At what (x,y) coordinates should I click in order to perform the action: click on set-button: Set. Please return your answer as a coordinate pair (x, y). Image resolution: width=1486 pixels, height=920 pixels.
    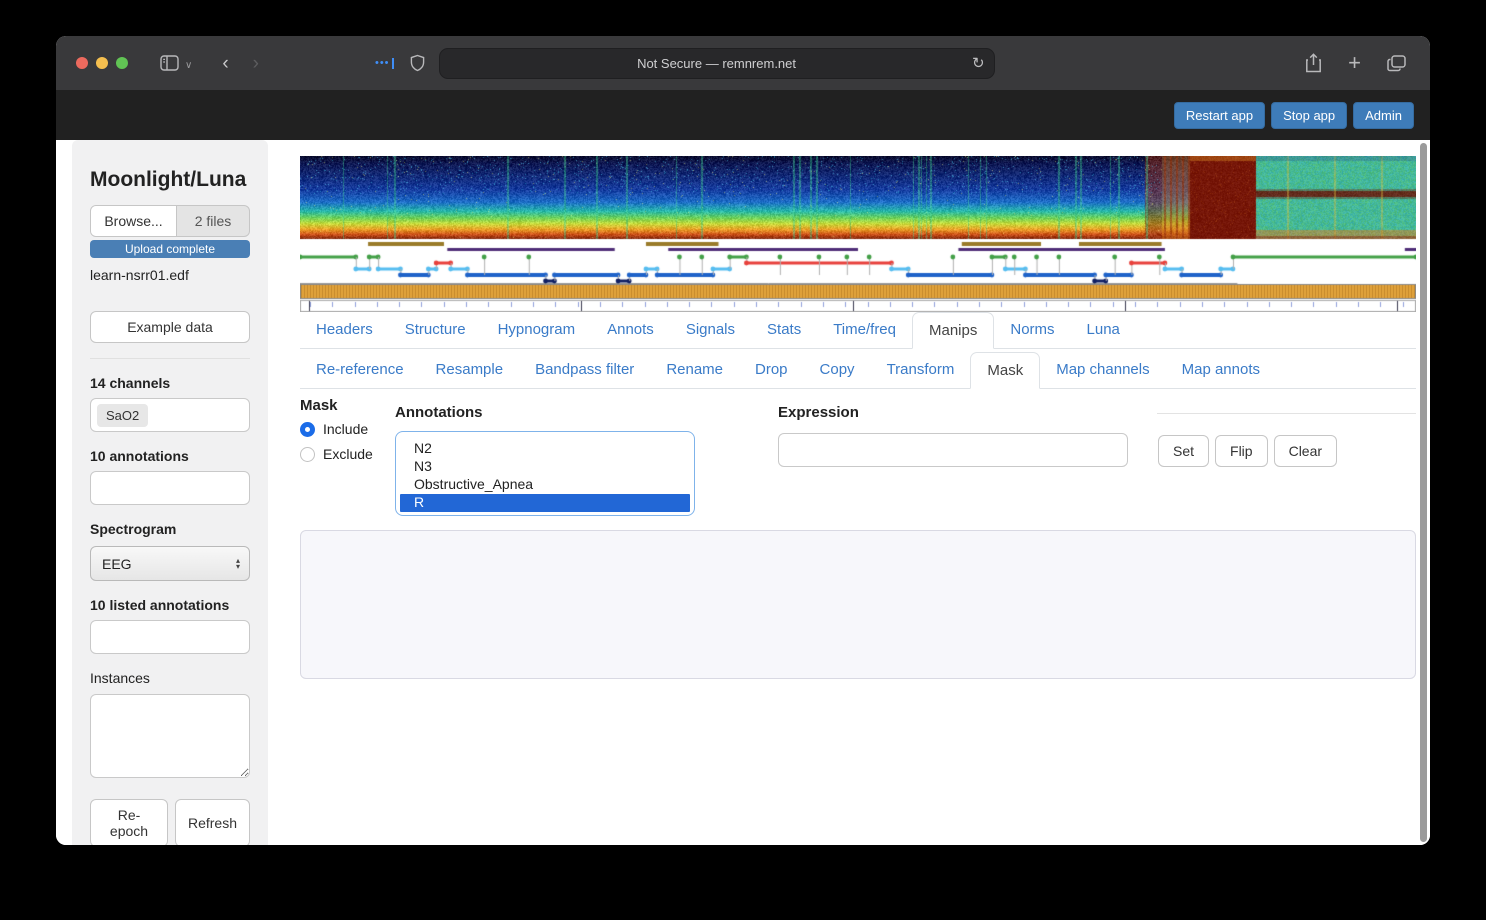
    Looking at the image, I should click on (1184, 451).